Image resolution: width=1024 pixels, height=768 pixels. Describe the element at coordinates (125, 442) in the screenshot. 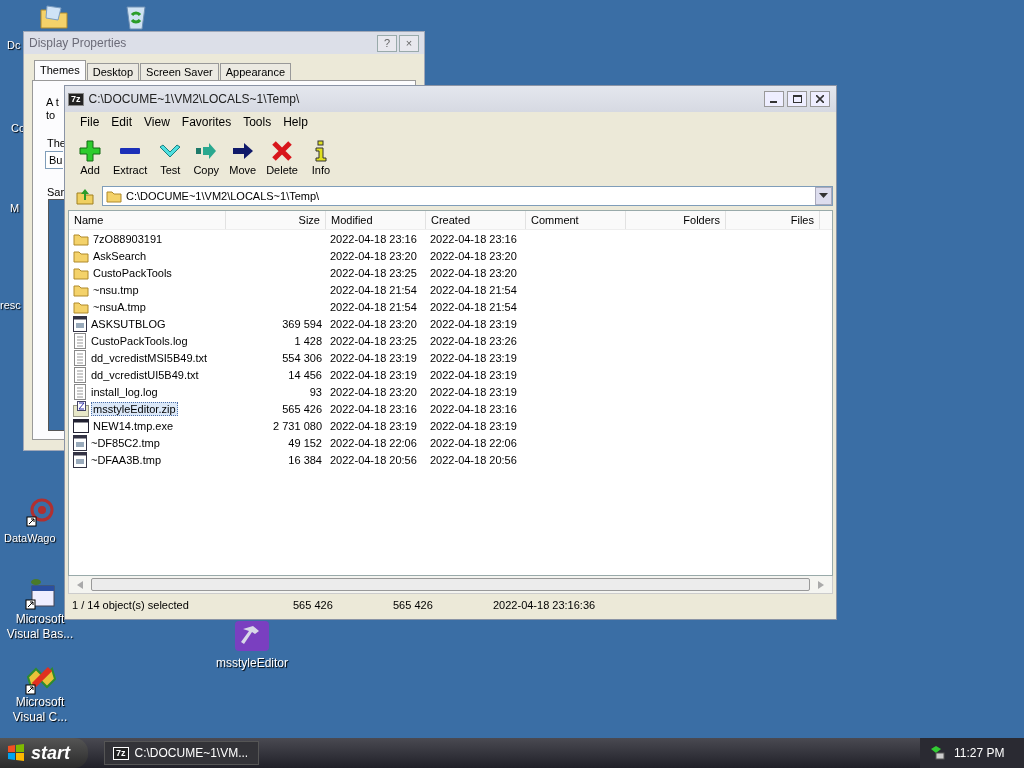

I see `file-name: ~DF85C2.tmp` at that location.